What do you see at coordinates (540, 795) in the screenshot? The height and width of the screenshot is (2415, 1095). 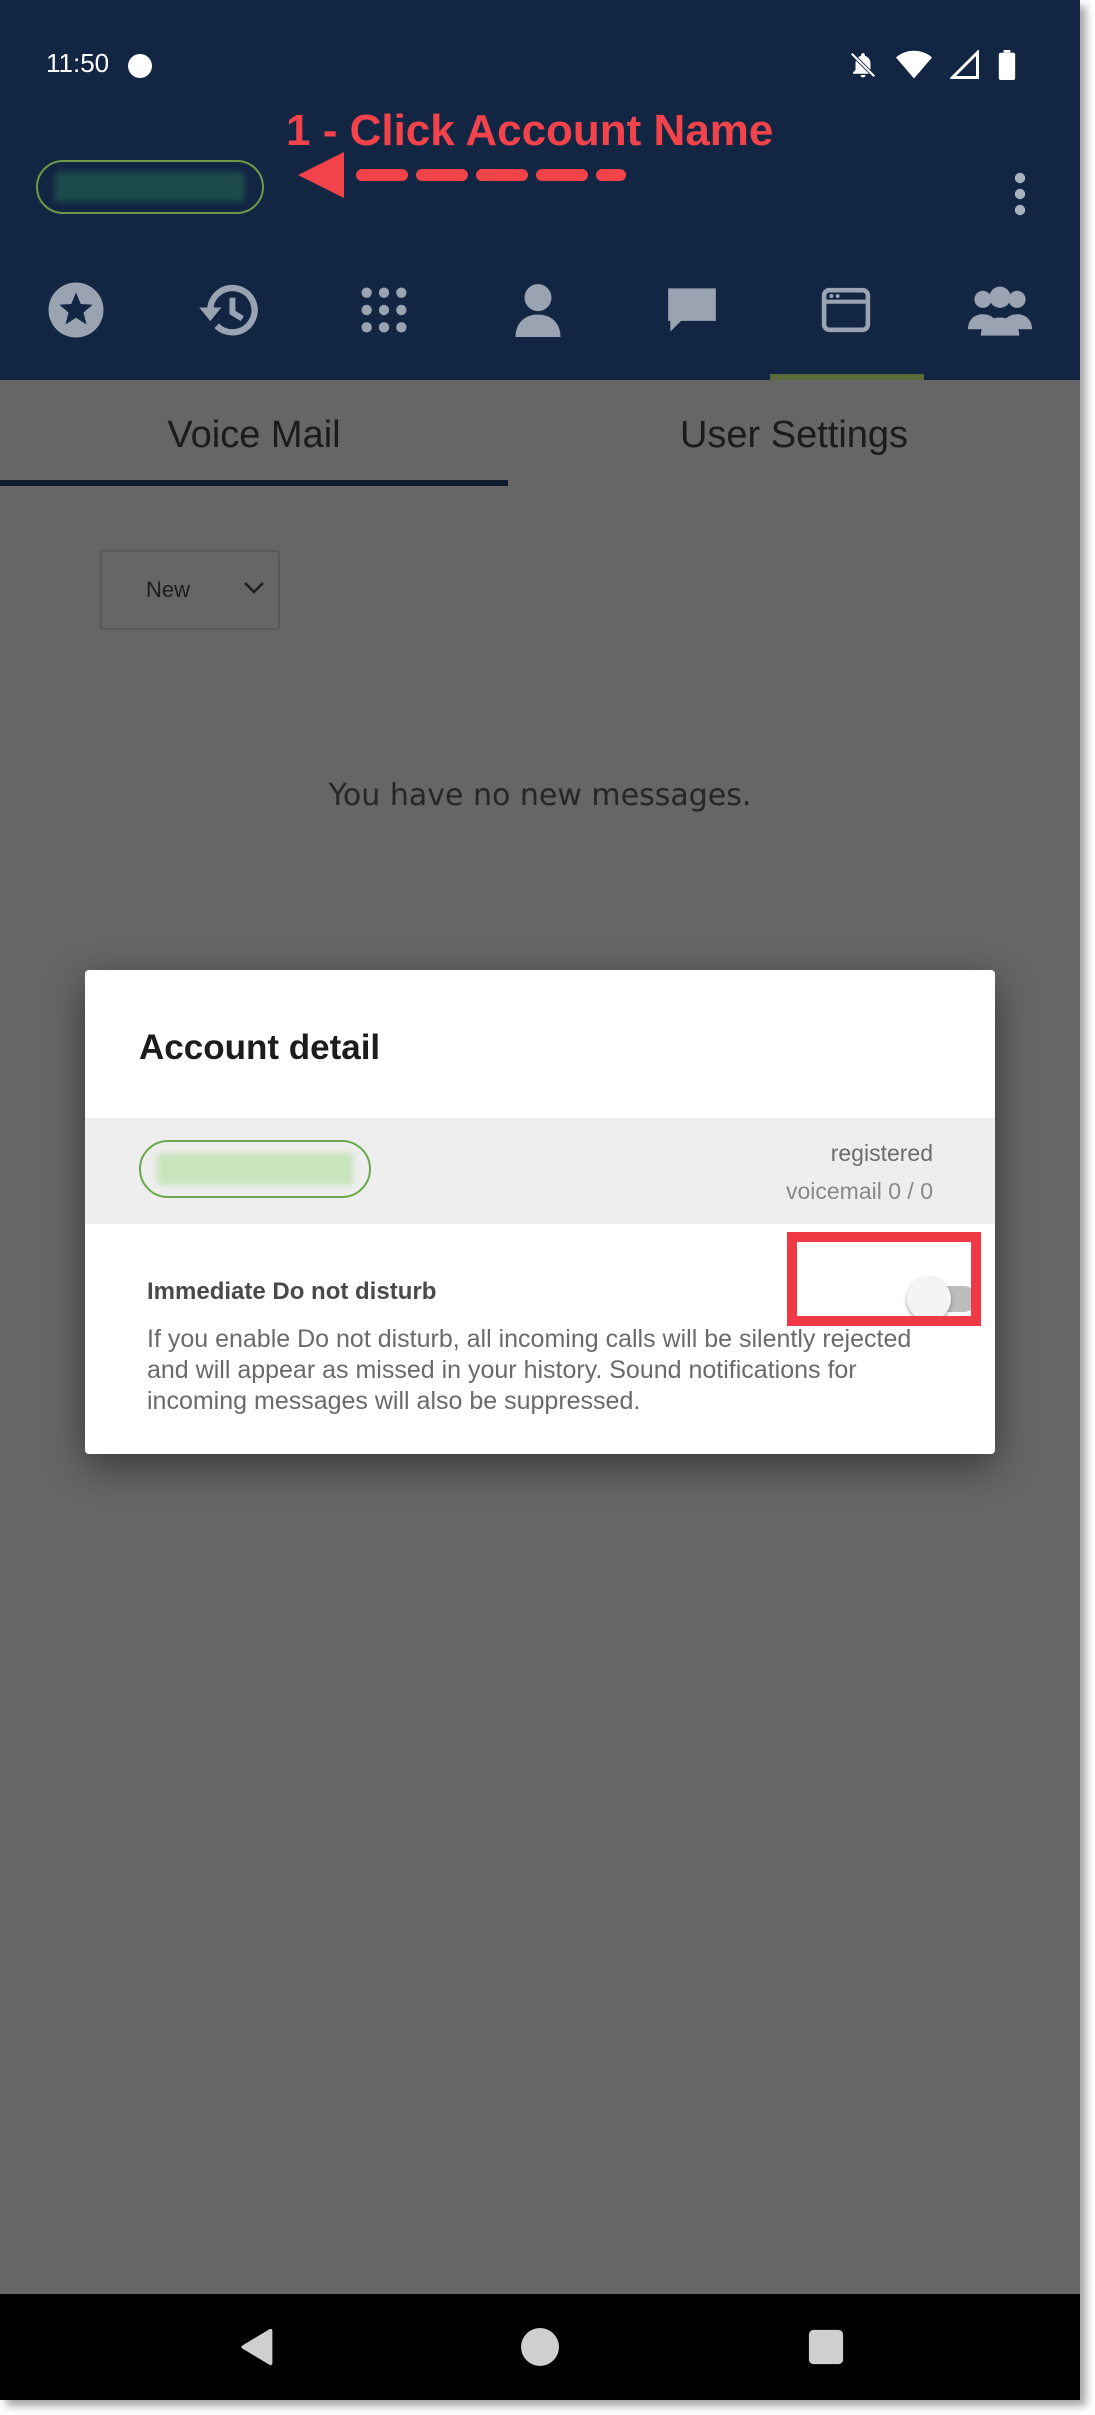 I see `empty-voicemail-message: You have no new messages.` at bounding box center [540, 795].